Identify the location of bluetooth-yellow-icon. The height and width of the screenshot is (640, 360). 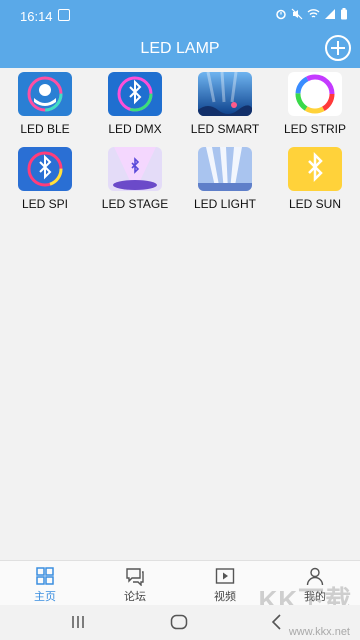
(315, 169).